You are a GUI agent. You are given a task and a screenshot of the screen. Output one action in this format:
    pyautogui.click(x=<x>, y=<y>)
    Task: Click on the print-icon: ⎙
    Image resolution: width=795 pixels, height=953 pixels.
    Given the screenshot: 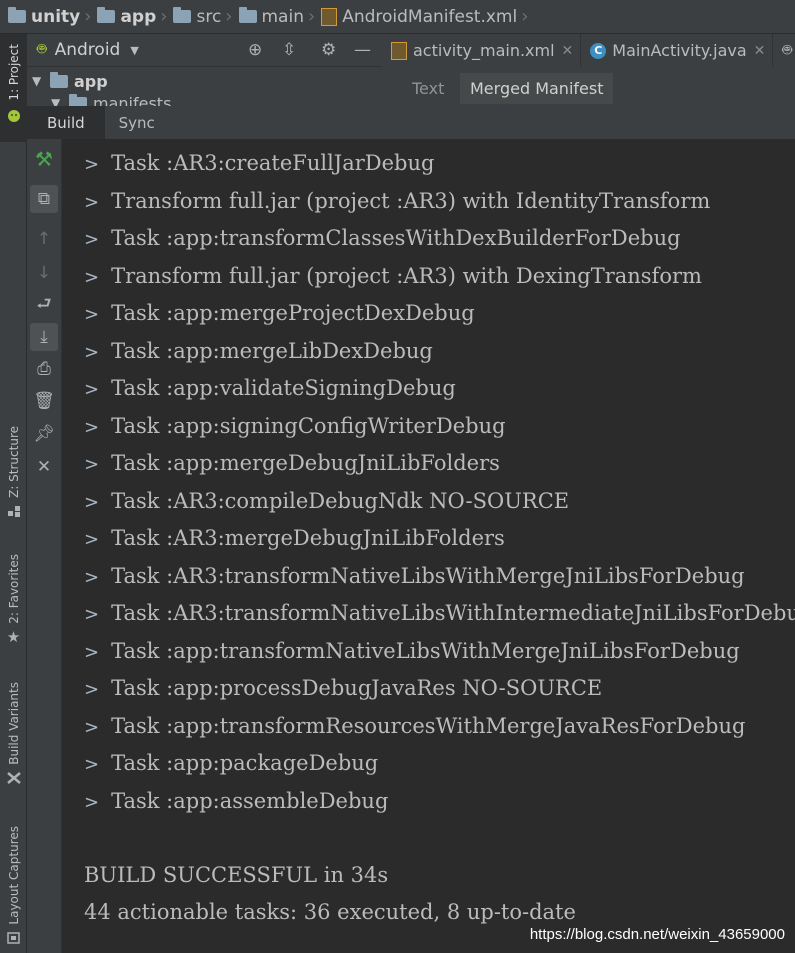 What is the action you would take?
    pyautogui.click(x=44, y=369)
    